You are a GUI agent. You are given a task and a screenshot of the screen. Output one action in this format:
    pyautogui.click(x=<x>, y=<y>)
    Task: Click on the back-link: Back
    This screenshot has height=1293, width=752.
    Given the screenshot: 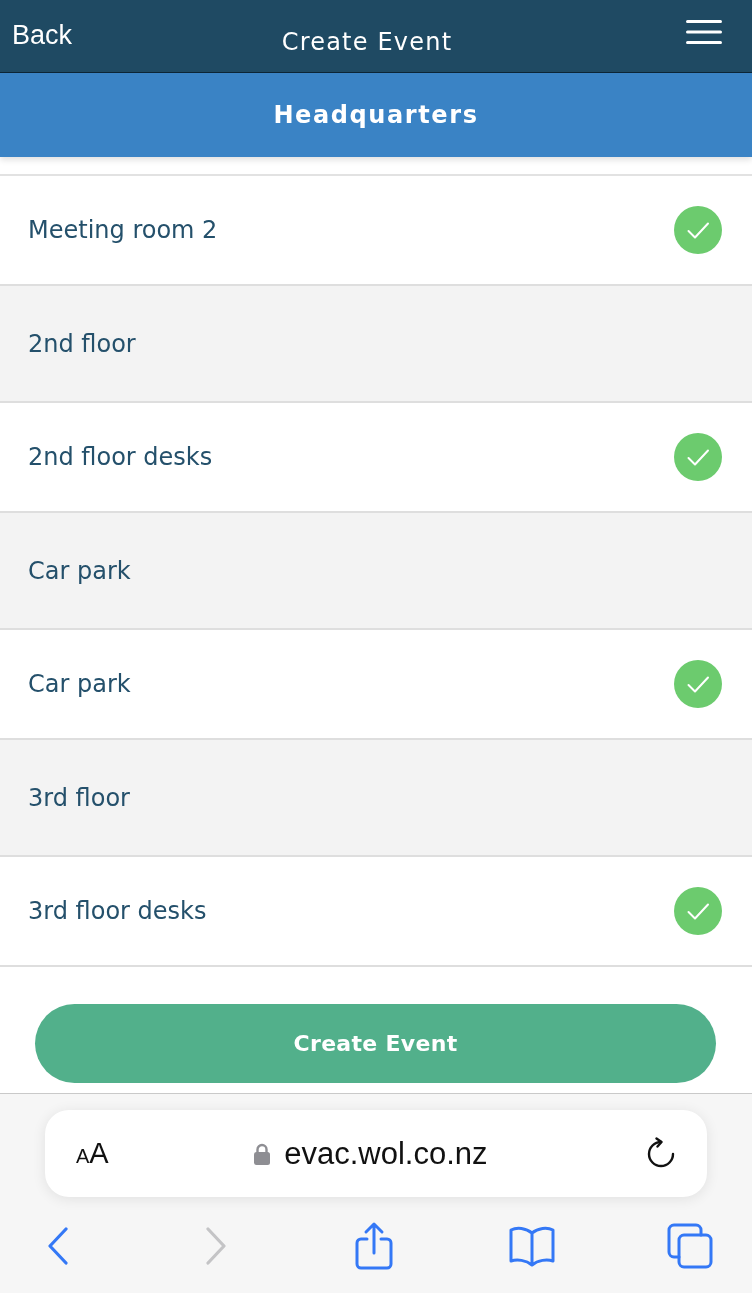 What is the action you would take?
    pyautogui.click(x=42, y=35)
    